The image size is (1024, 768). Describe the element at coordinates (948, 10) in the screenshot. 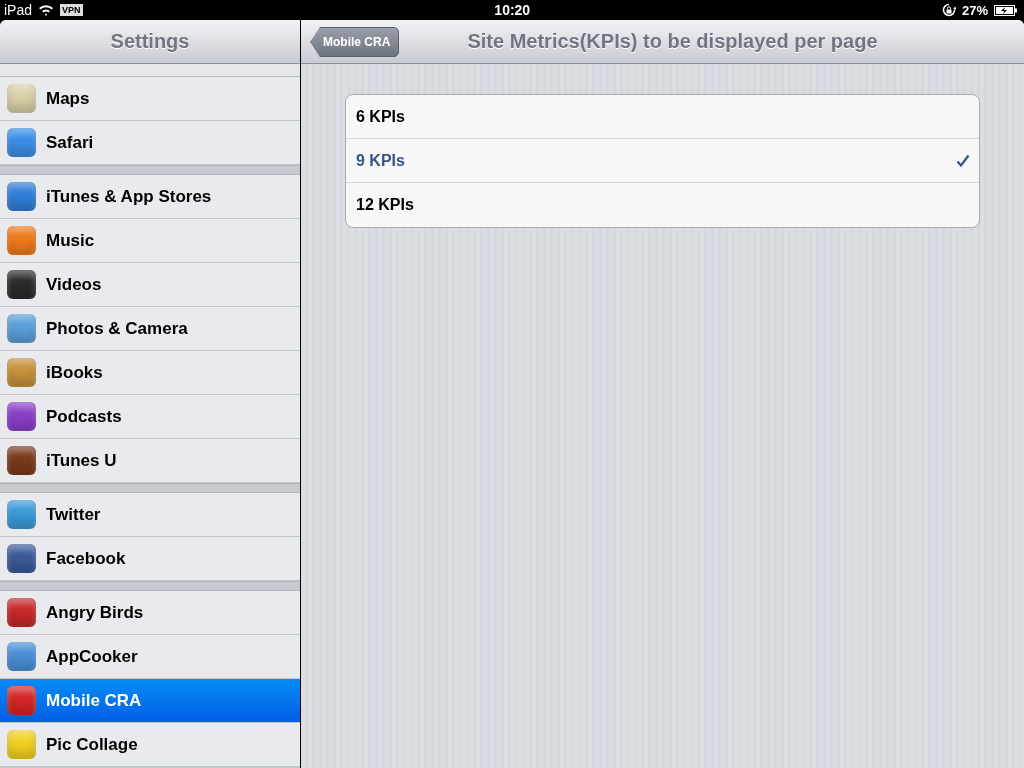

I see `rotation-lock-icon` at that location.